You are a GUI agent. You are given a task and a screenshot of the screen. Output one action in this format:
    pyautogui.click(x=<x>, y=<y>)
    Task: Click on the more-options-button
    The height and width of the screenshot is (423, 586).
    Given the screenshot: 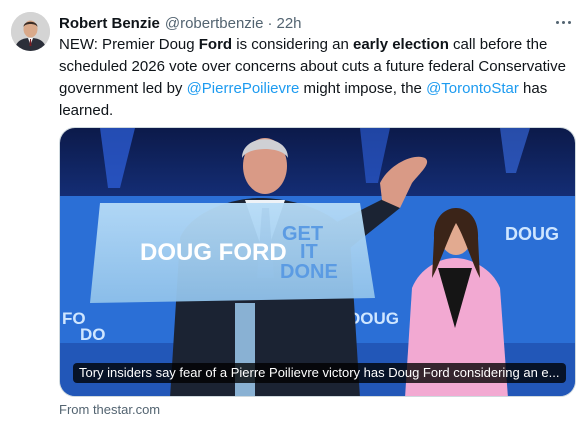 What is the action you would take?
    pyautogui.click(x=563, y=22)
    